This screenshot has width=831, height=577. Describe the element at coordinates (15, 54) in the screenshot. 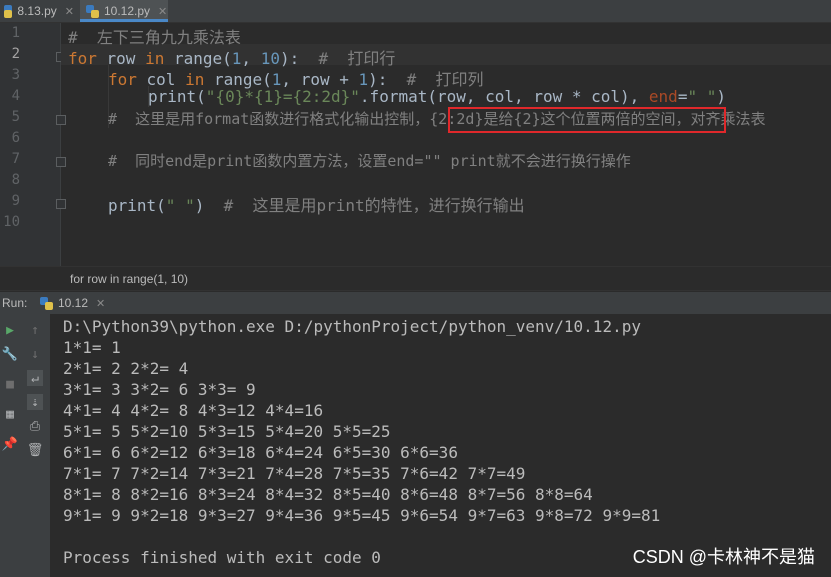

I see `line-number: 2` at that location.